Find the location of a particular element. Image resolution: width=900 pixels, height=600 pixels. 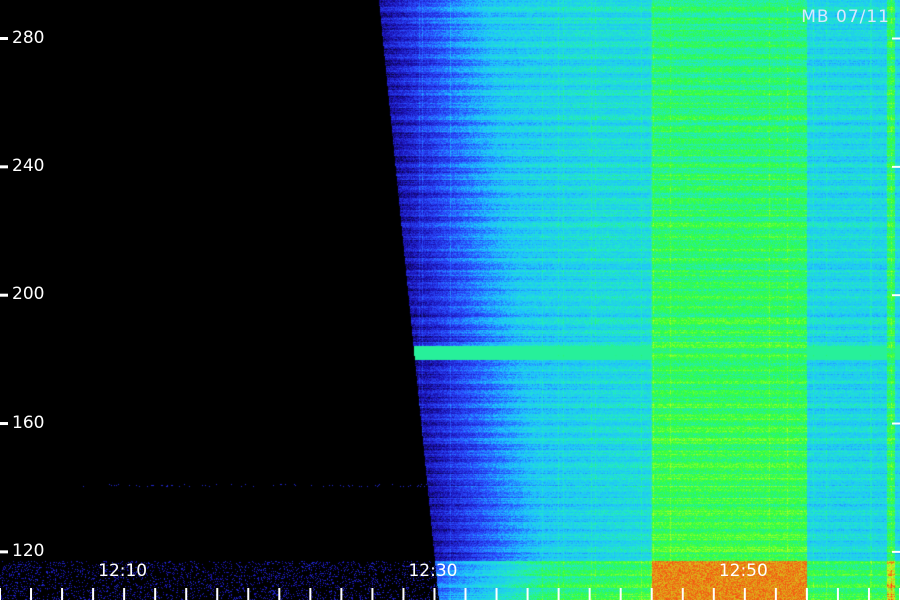

y-tick-label: 280 is located at coordinates (28, 37).